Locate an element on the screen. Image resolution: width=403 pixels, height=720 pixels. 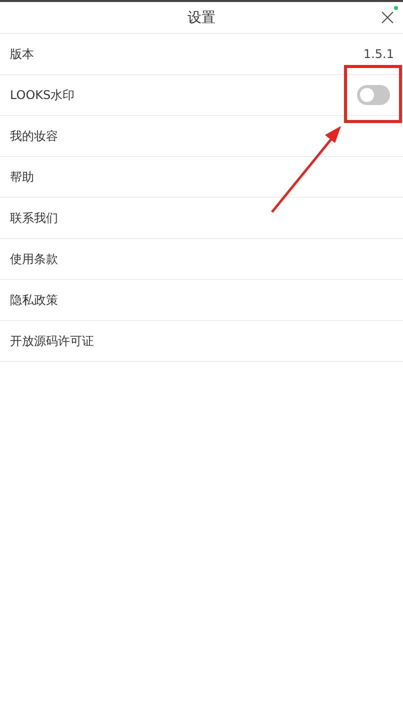
row-label: 版本 is located at coordinates (22, 54).